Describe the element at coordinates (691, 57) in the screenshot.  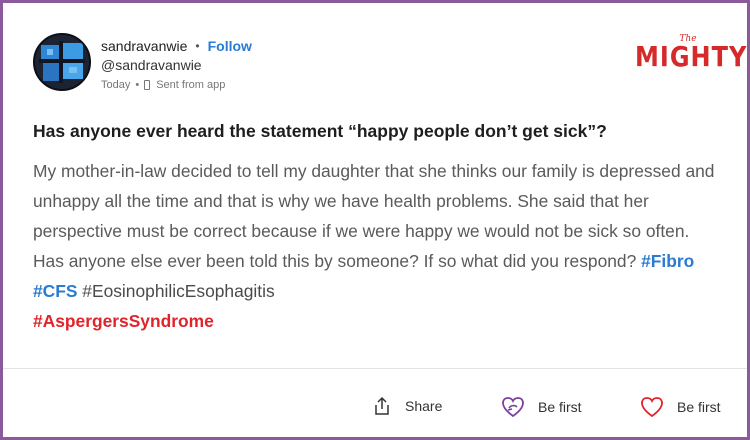
I see `brand-logo-text: MIGHTY` at that location.